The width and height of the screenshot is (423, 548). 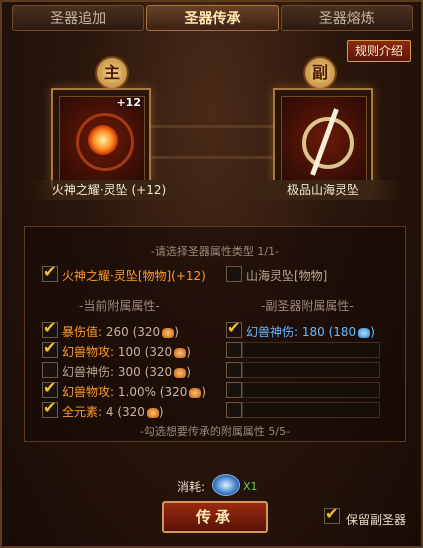 I want to click on attr-value: 1.00% (320, so click(x=152, y=392).